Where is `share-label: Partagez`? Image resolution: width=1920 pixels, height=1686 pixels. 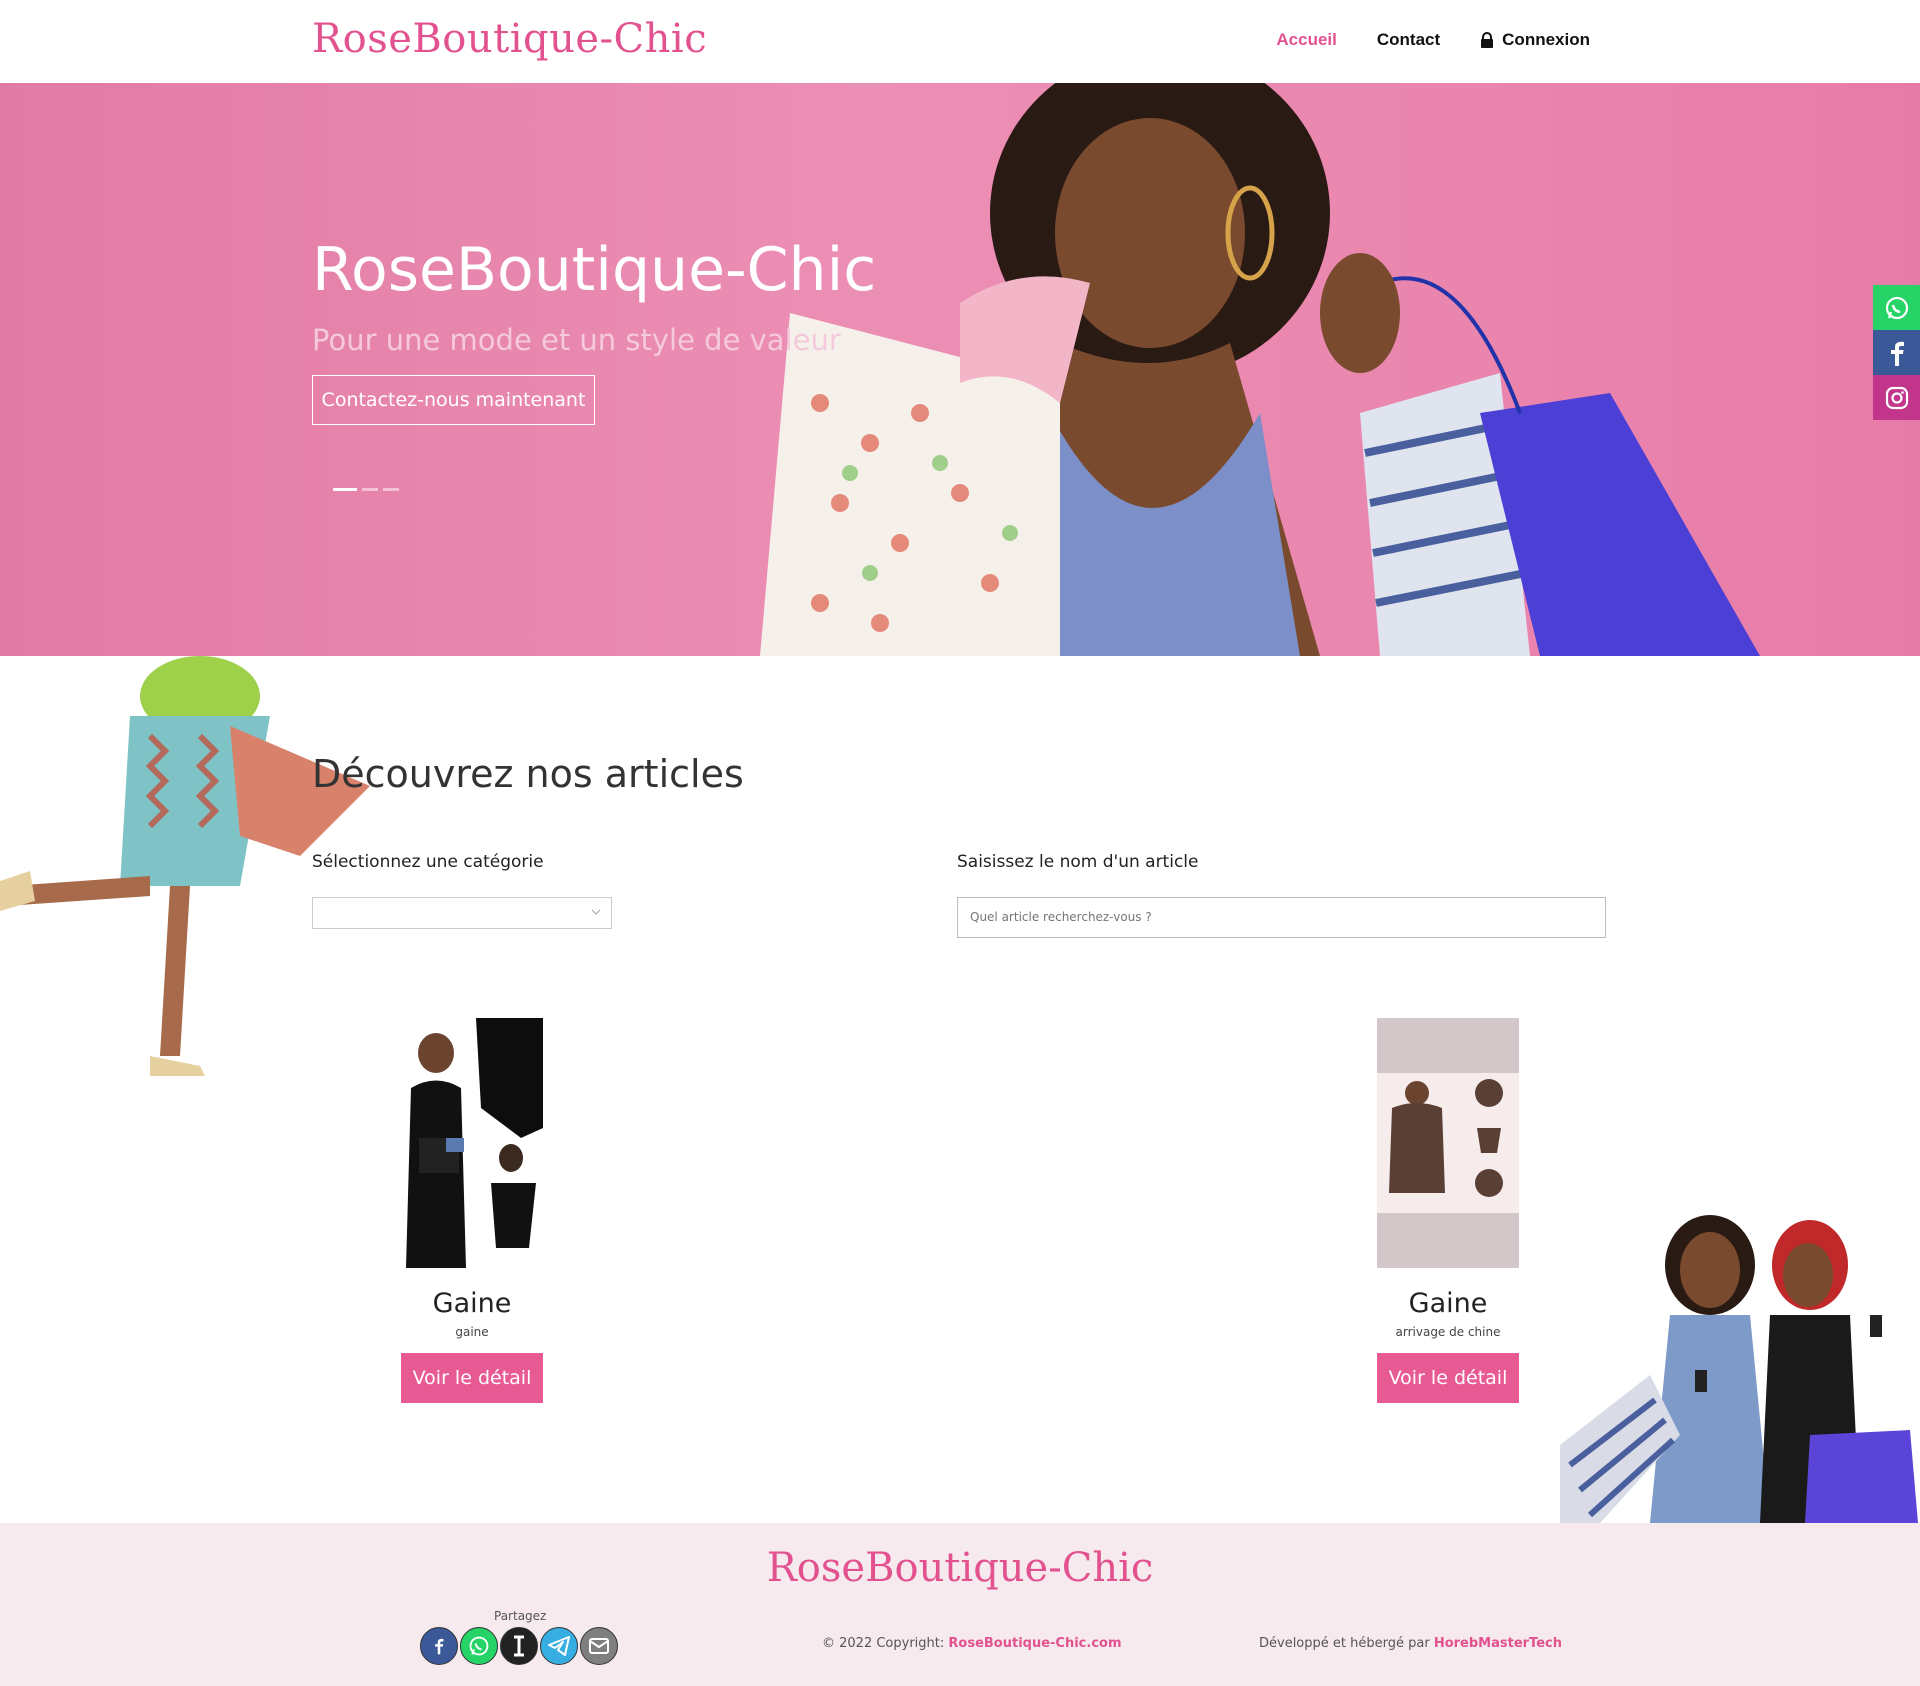 share-label: Partagez is located at coordinates (520, 1616).